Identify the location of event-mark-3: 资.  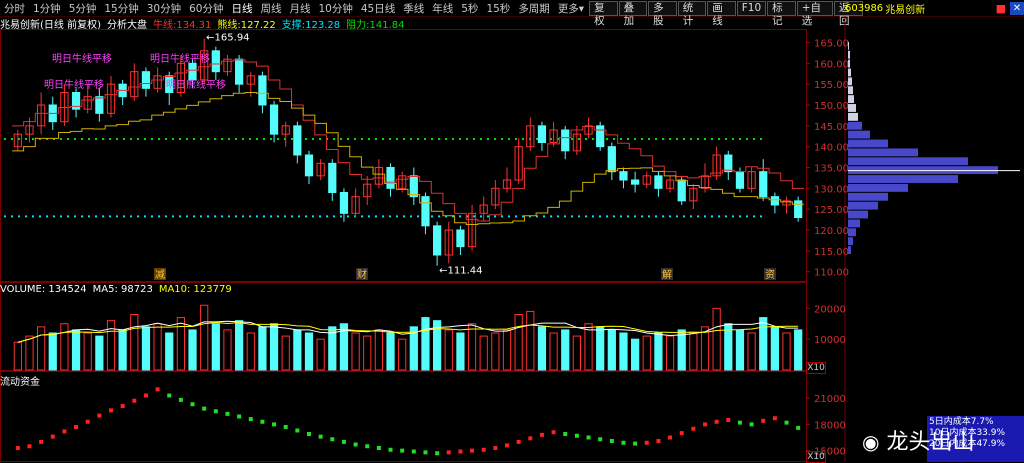
(770, 275).